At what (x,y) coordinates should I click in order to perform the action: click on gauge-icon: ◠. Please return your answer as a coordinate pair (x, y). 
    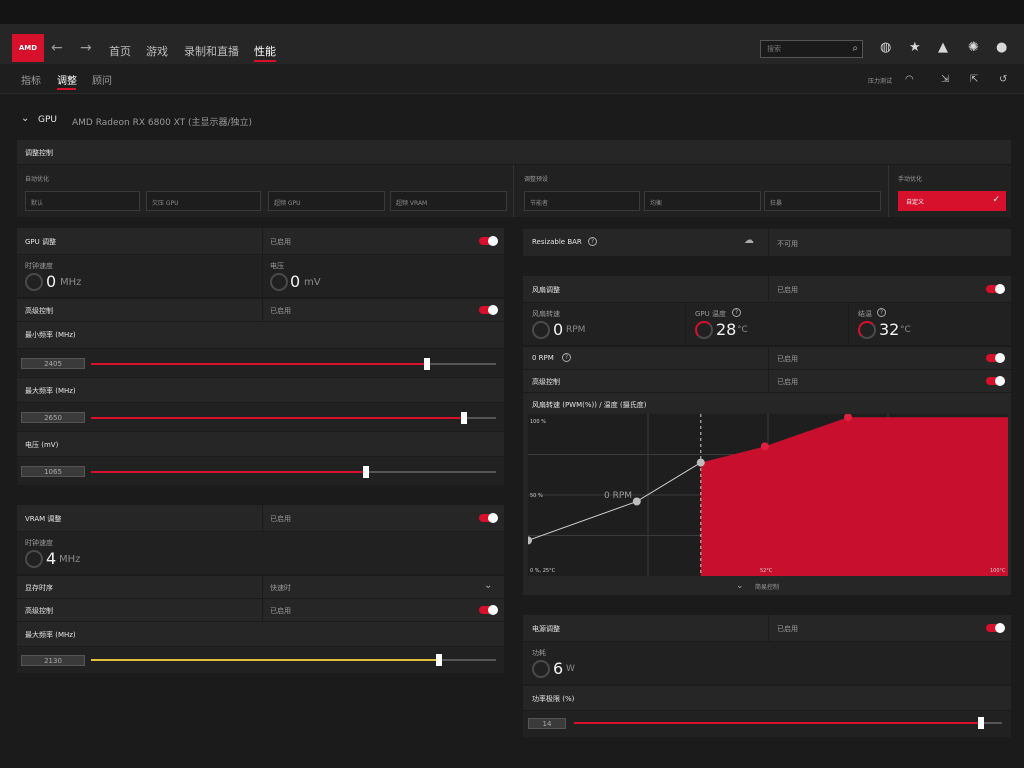
    Looking at the image, I should click on (909, 79).